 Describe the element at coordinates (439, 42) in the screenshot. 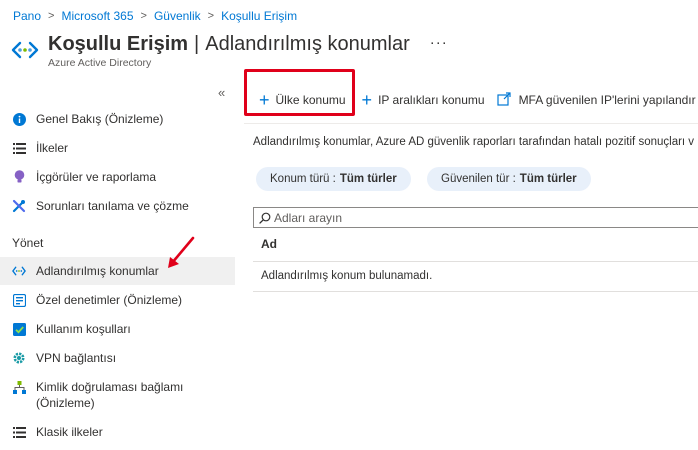

I see `more-options-icon: ···` at that location.